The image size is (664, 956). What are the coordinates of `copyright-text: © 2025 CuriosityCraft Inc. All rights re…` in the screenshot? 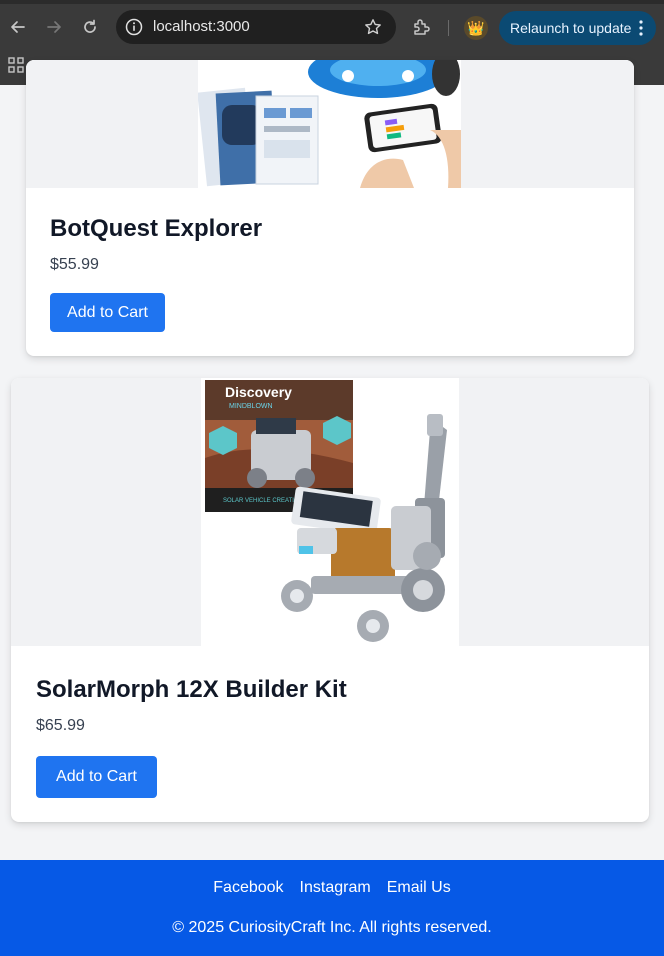 It's located at (332, 927).